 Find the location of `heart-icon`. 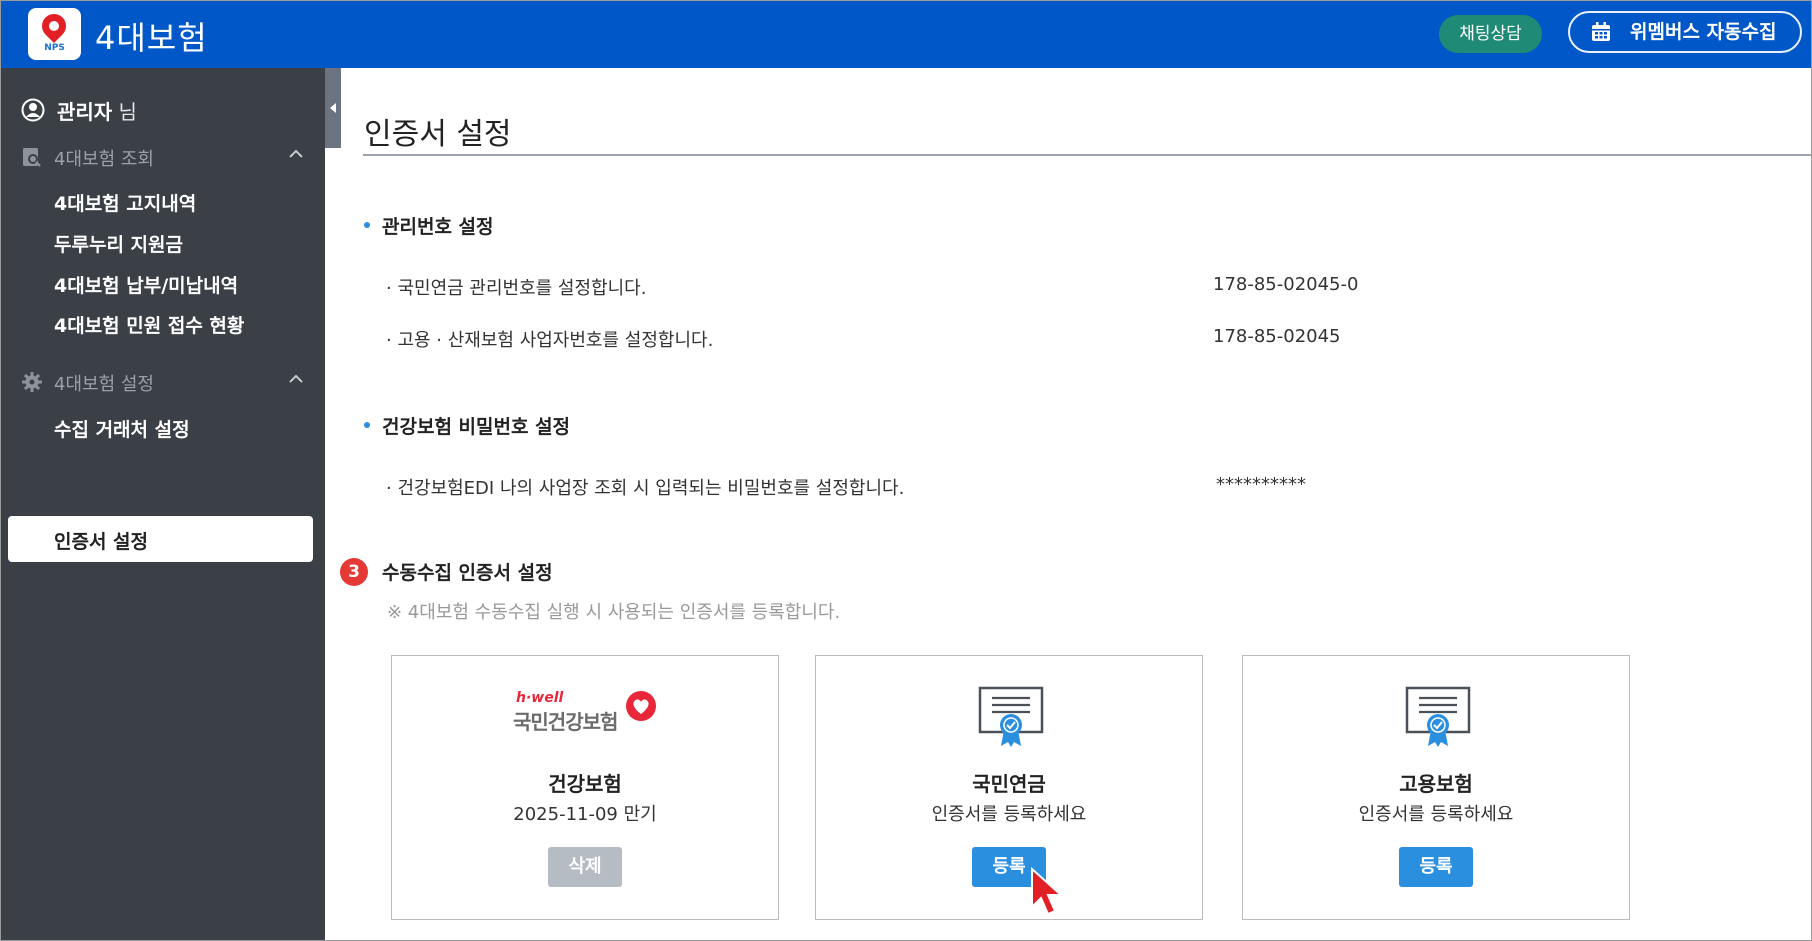

heart-icon is located at coordinates (641, 706).